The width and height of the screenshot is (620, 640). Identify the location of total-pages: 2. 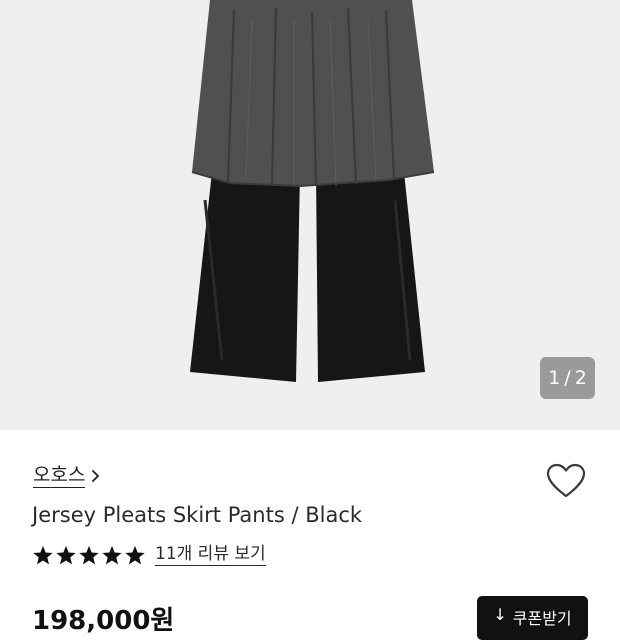
(580, 378).